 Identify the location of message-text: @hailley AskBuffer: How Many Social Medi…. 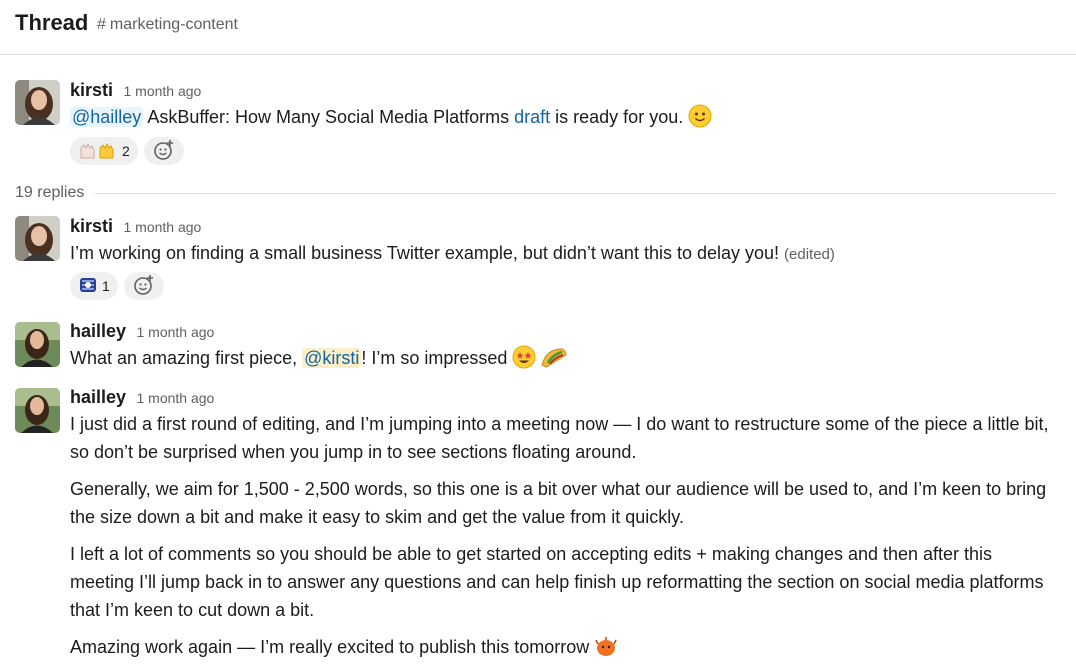
(565, 117).